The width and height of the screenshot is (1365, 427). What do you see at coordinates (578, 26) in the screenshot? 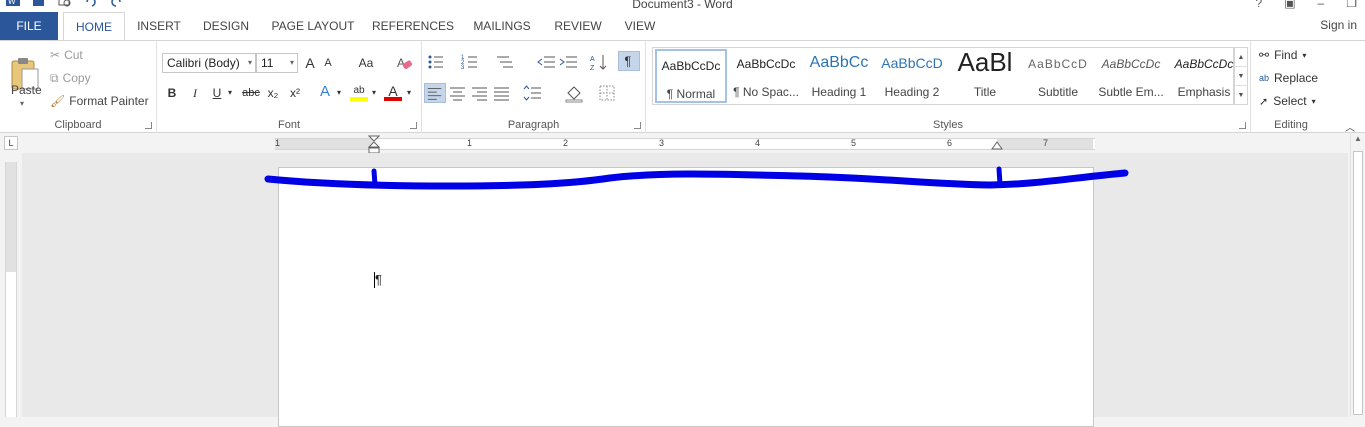
I see `tab-review: REVIEW` at bounding box center [578, 26].